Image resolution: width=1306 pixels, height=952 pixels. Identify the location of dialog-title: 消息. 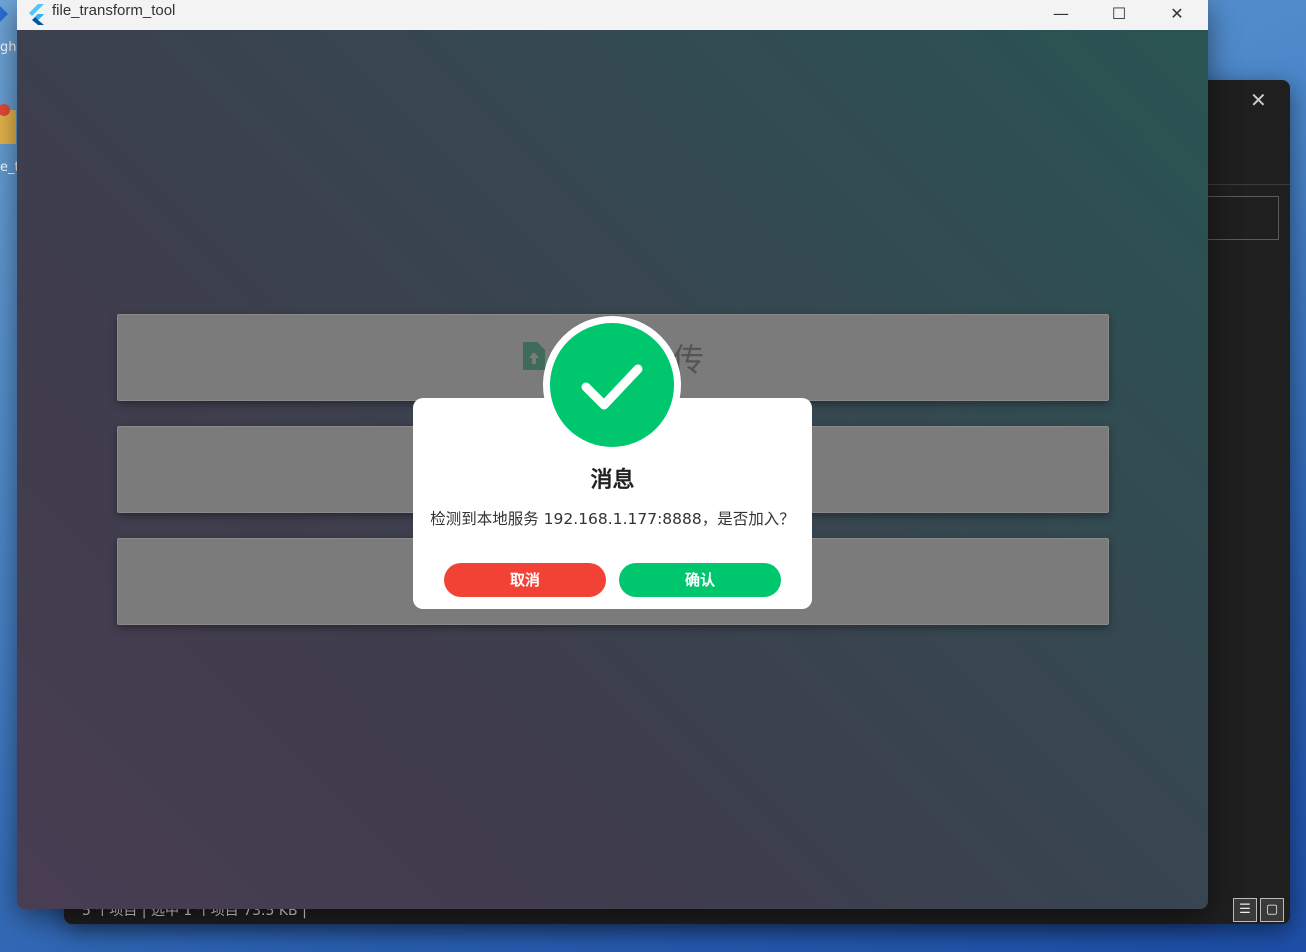
(612, 480).